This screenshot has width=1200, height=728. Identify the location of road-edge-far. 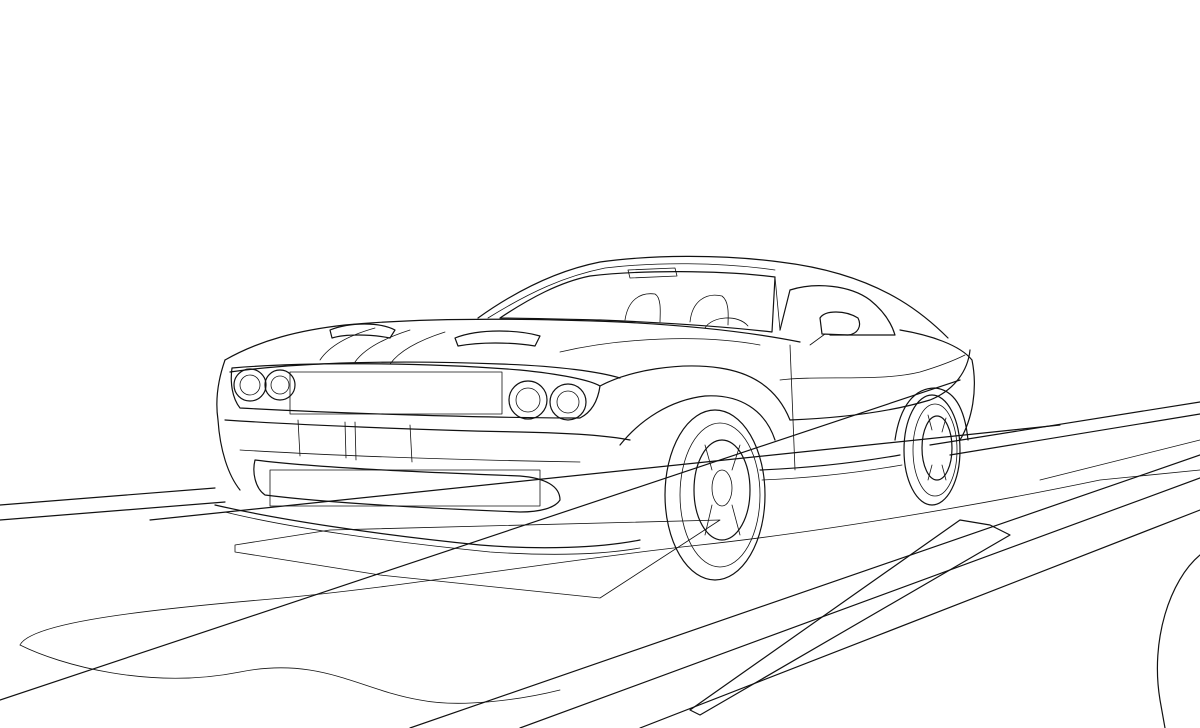
(1064, 423).